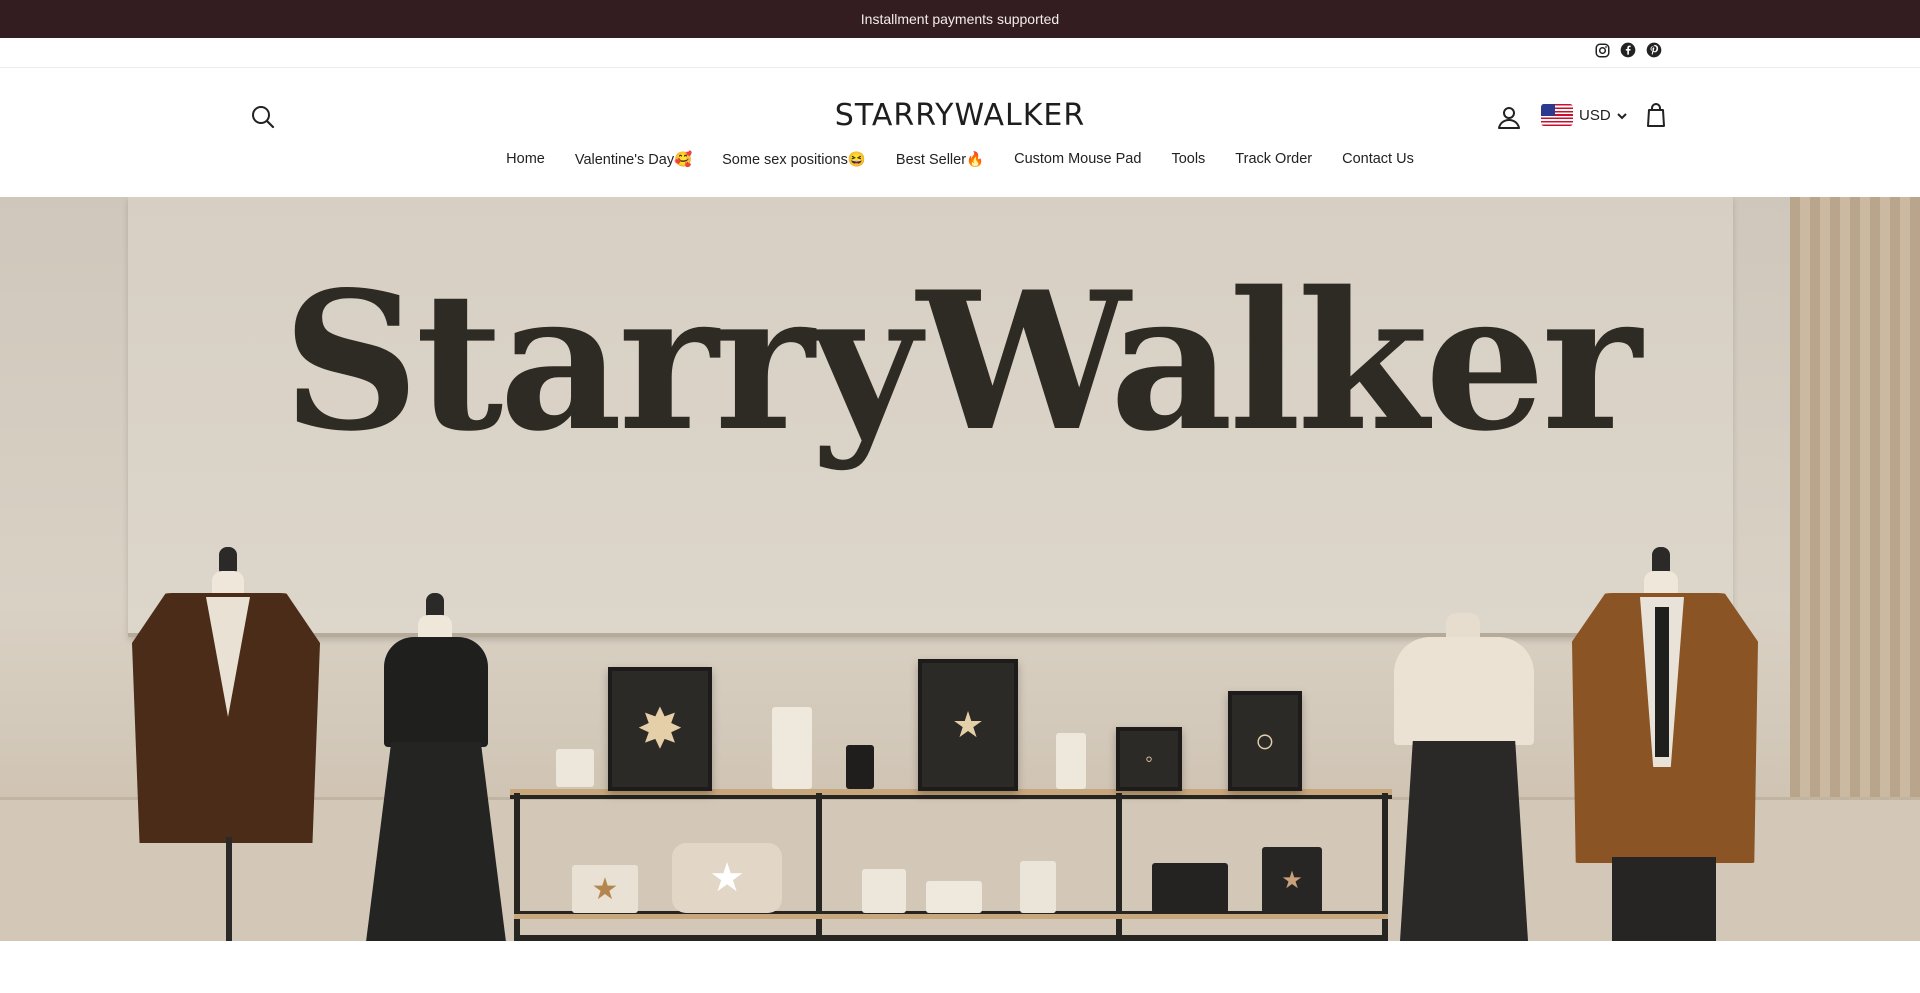 This screenshot has height=993, width=1920. What do you see at coordinates (792, 748) in the screenshot?
I see `hero-necklace-stand` at bounding box center [792, 748].